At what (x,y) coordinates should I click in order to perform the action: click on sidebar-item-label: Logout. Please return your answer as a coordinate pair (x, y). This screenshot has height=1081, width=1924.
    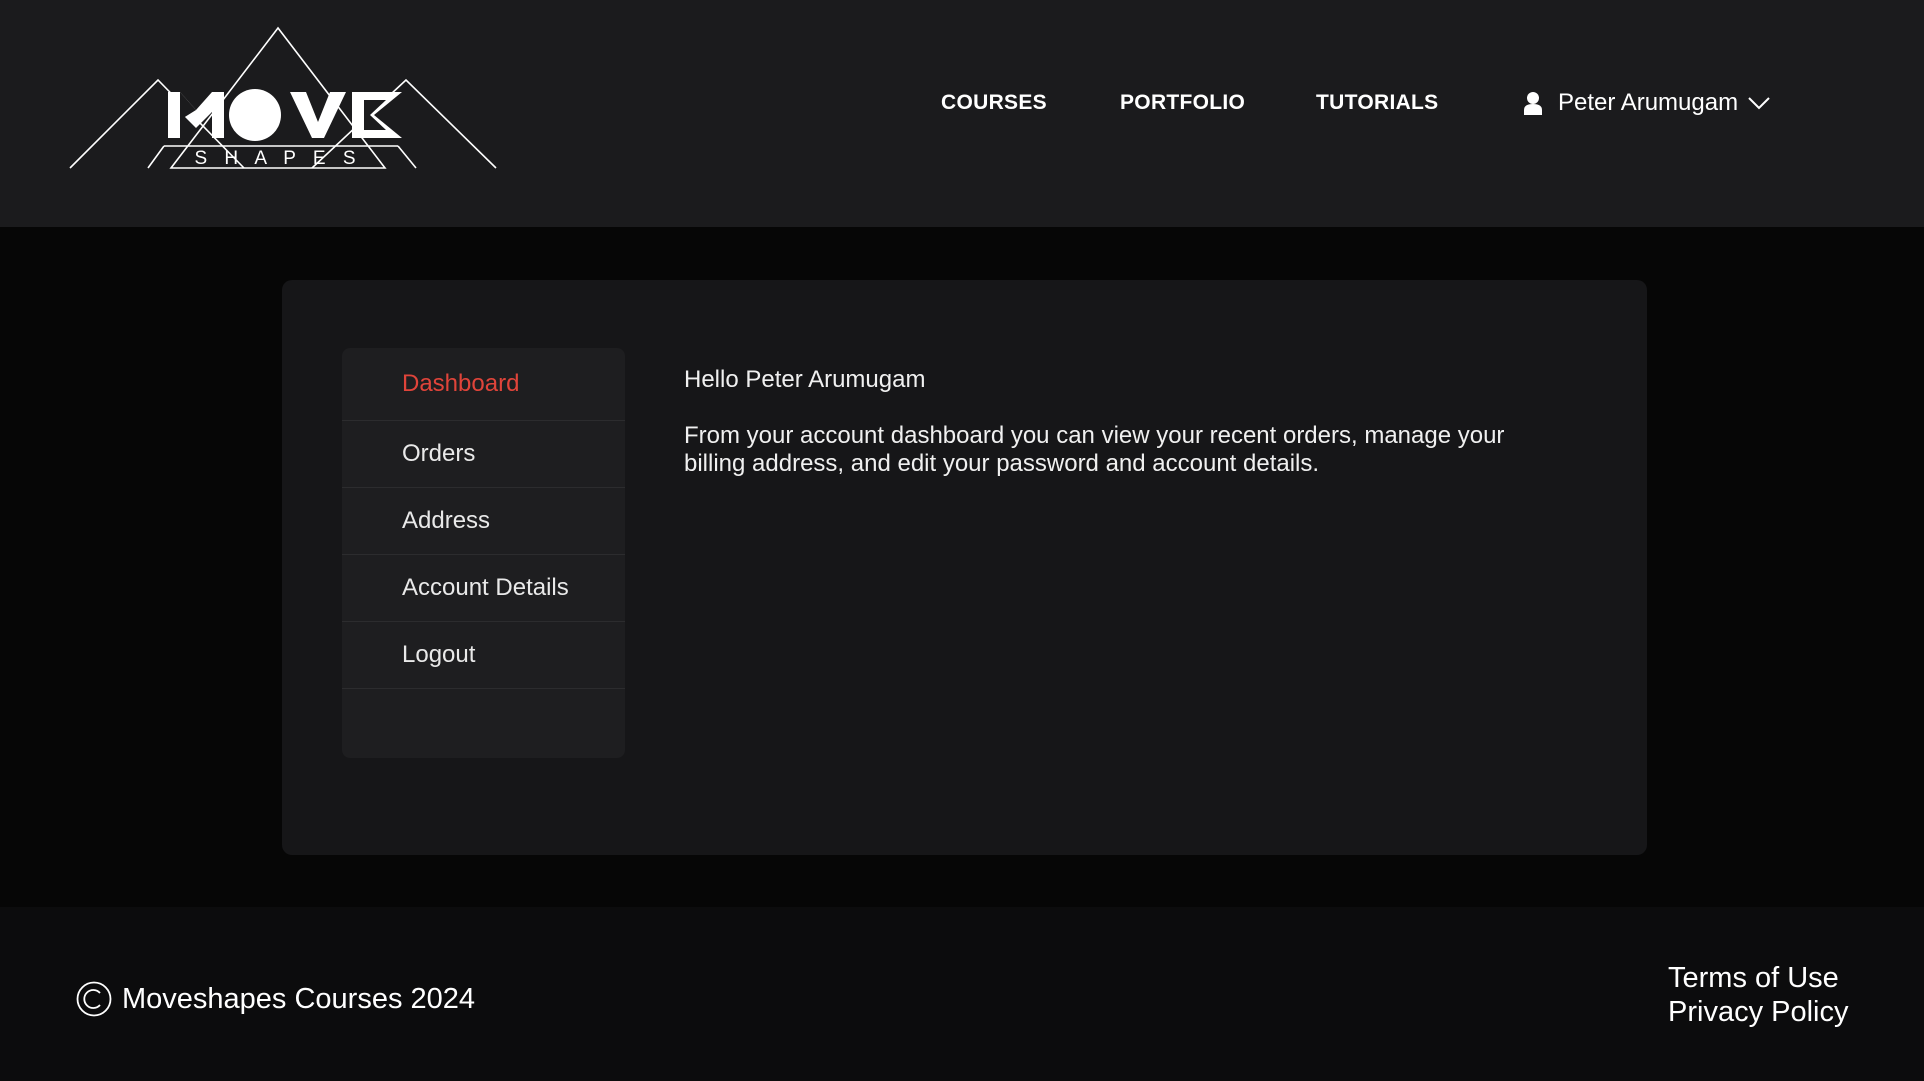
    Looking at the image, I should click on (439, 654).